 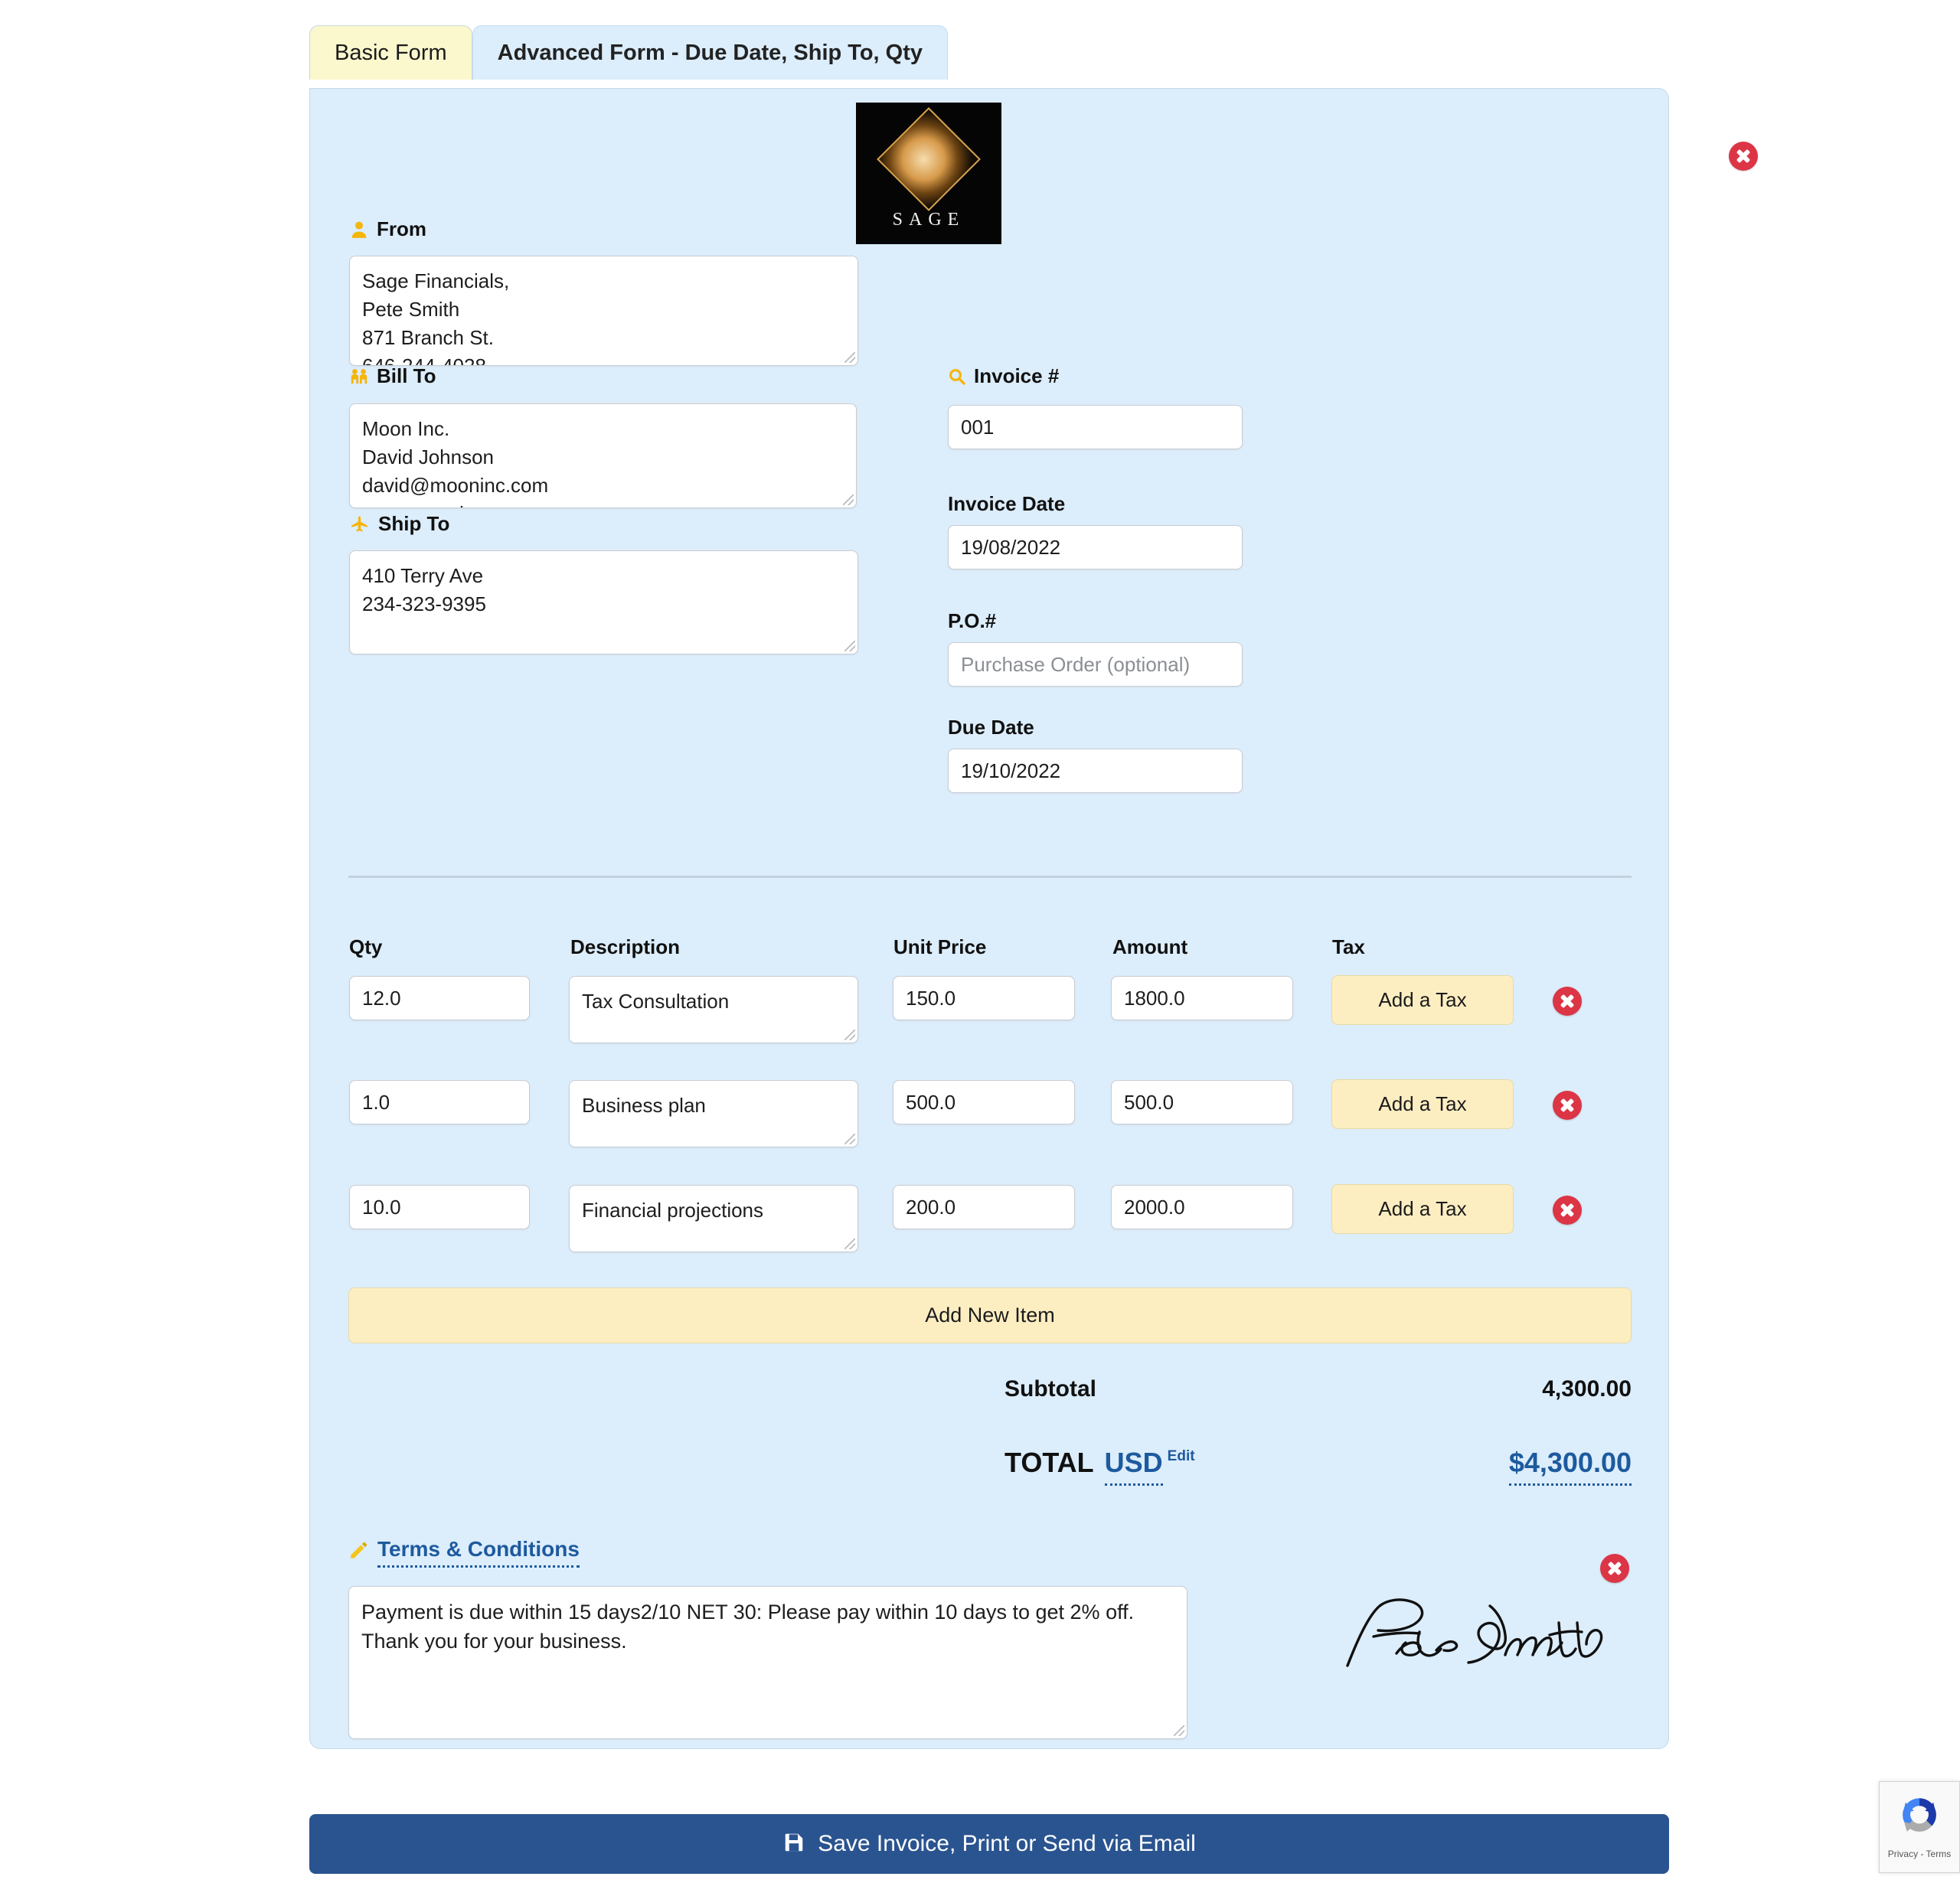 What do you see at coordinates (366, 947) in the screenshot?
I see `column-header-qty: Qty` at bounding box center [366, 947].